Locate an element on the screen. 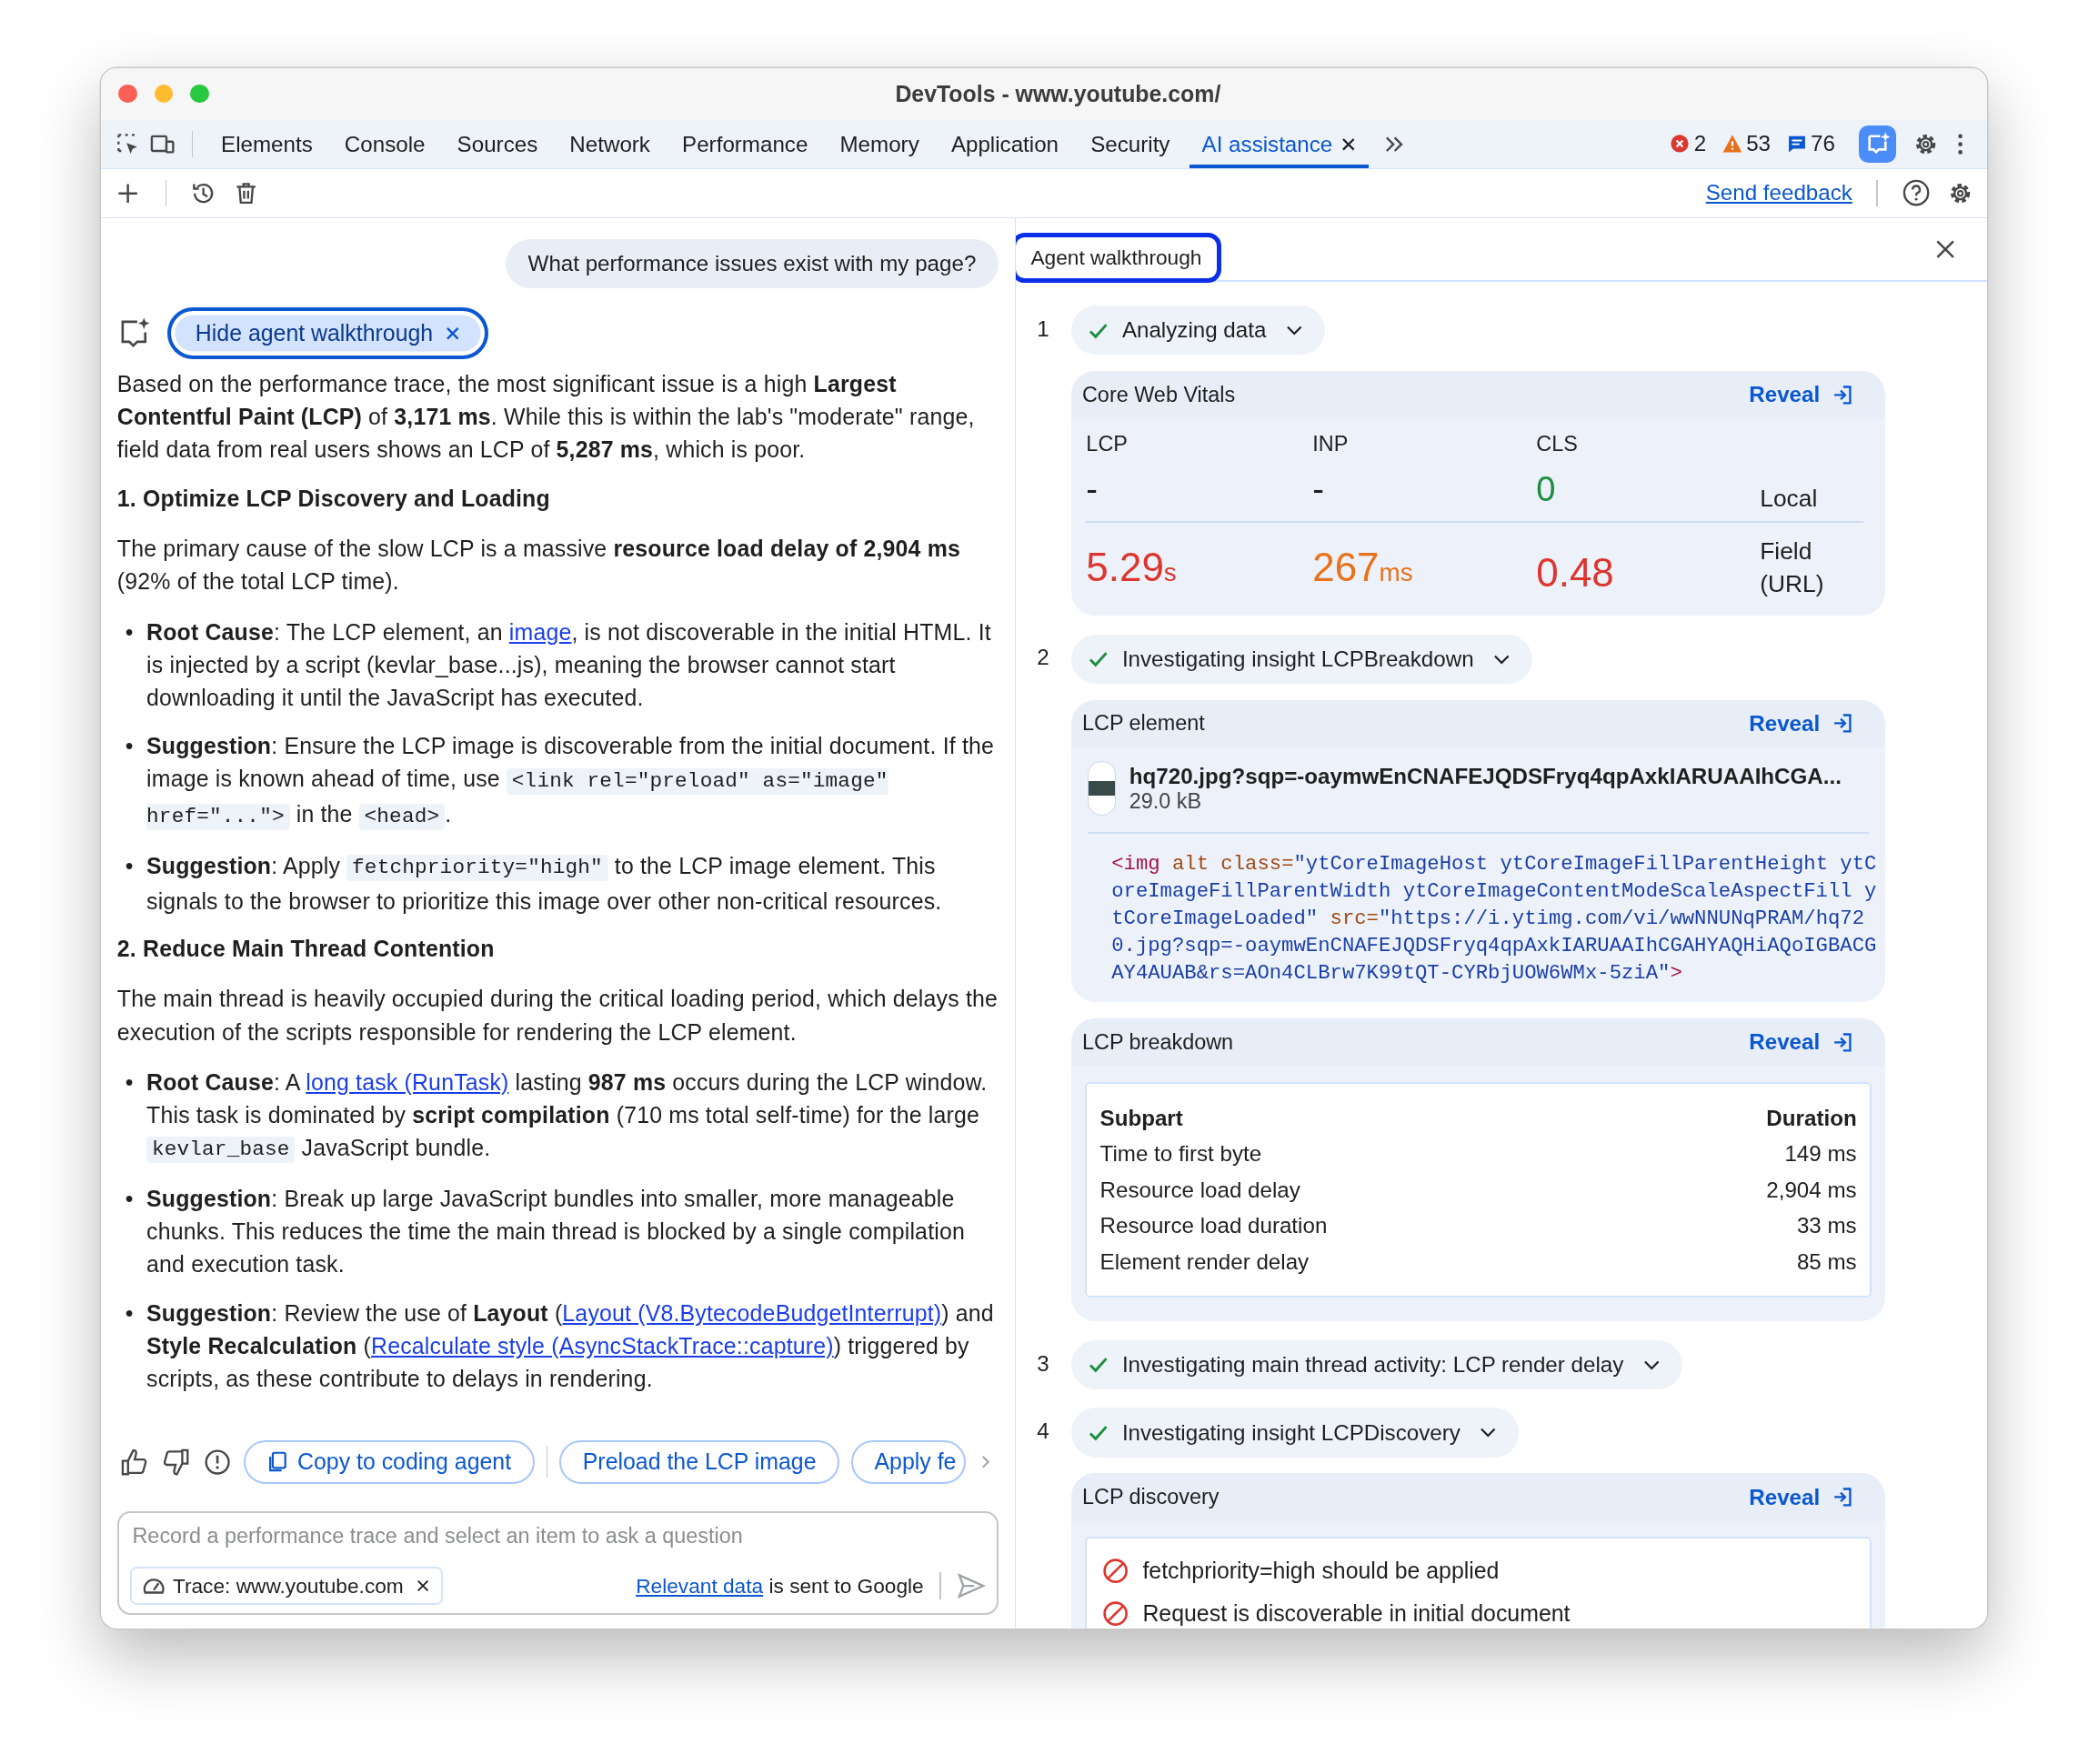 This screenshot has height=1764, width=2088. response-paragraph: The main thread is heavily occupied during the critical loading period, which delays the execution of the scripts responsible for rendering the LCP element. is located at coordinates (557, 1016).